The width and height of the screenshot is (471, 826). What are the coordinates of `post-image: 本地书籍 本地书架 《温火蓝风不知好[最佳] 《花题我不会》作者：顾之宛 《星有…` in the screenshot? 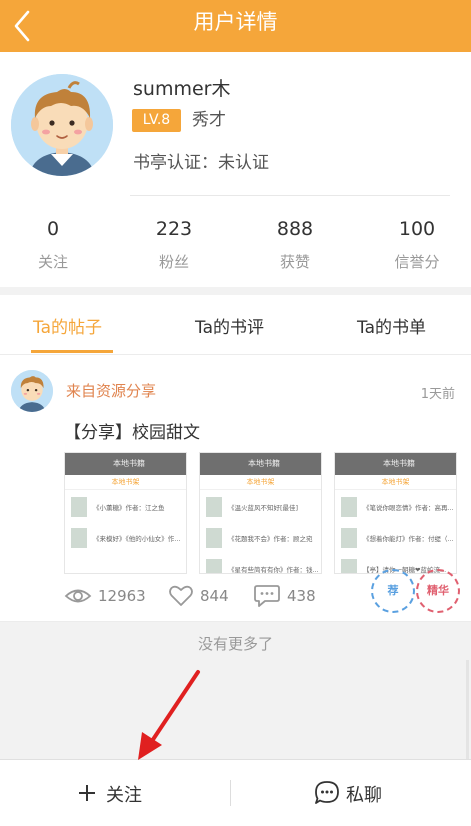 It's located at (260, 513).